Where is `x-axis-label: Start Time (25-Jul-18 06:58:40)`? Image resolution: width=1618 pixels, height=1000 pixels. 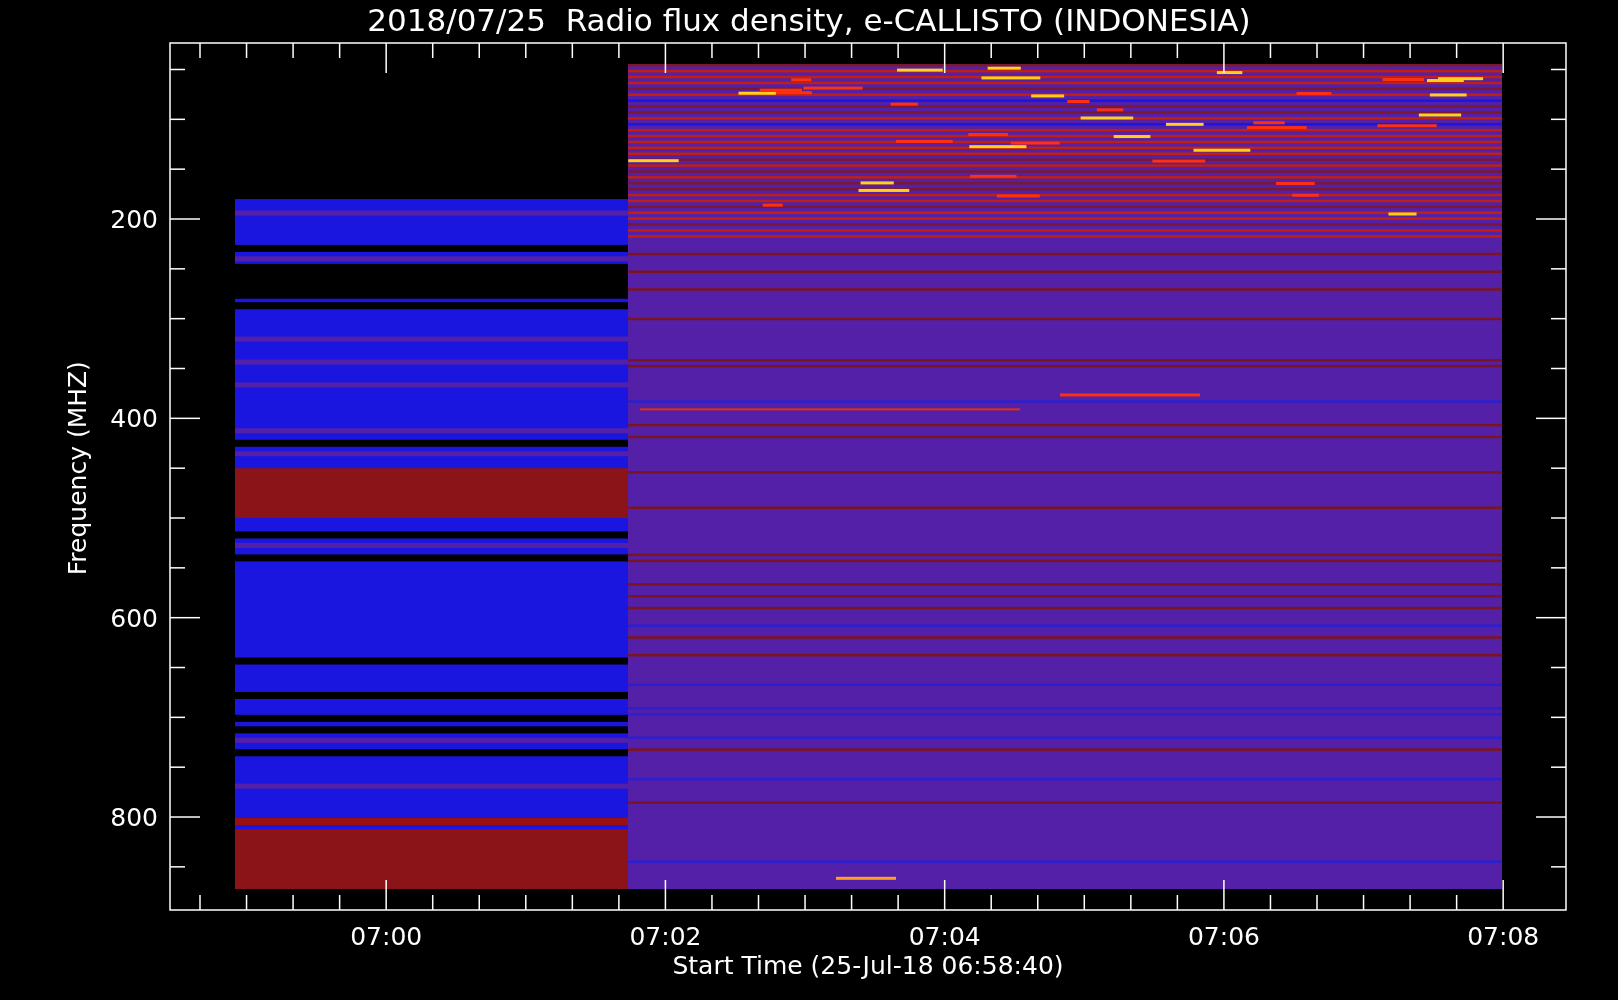
x-axis-label: Start Time (25-Jul-18 06:58:40) is located at coordinates (868, 965).